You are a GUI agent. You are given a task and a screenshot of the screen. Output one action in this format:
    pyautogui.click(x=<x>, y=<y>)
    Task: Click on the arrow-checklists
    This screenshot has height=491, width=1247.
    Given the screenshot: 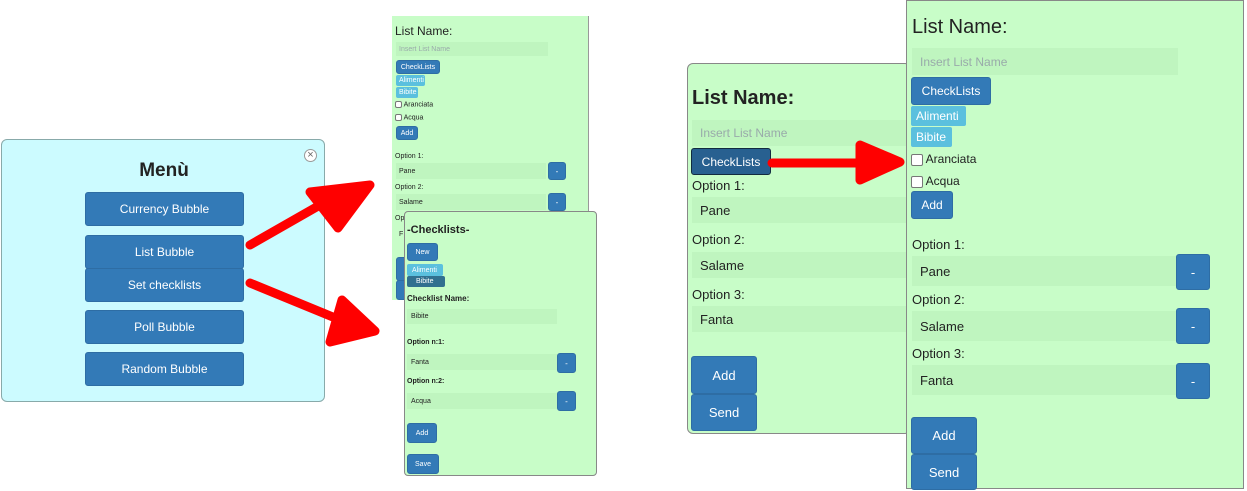 What is the action you would take?
    pyautogui.click(x=836, y=162)
    